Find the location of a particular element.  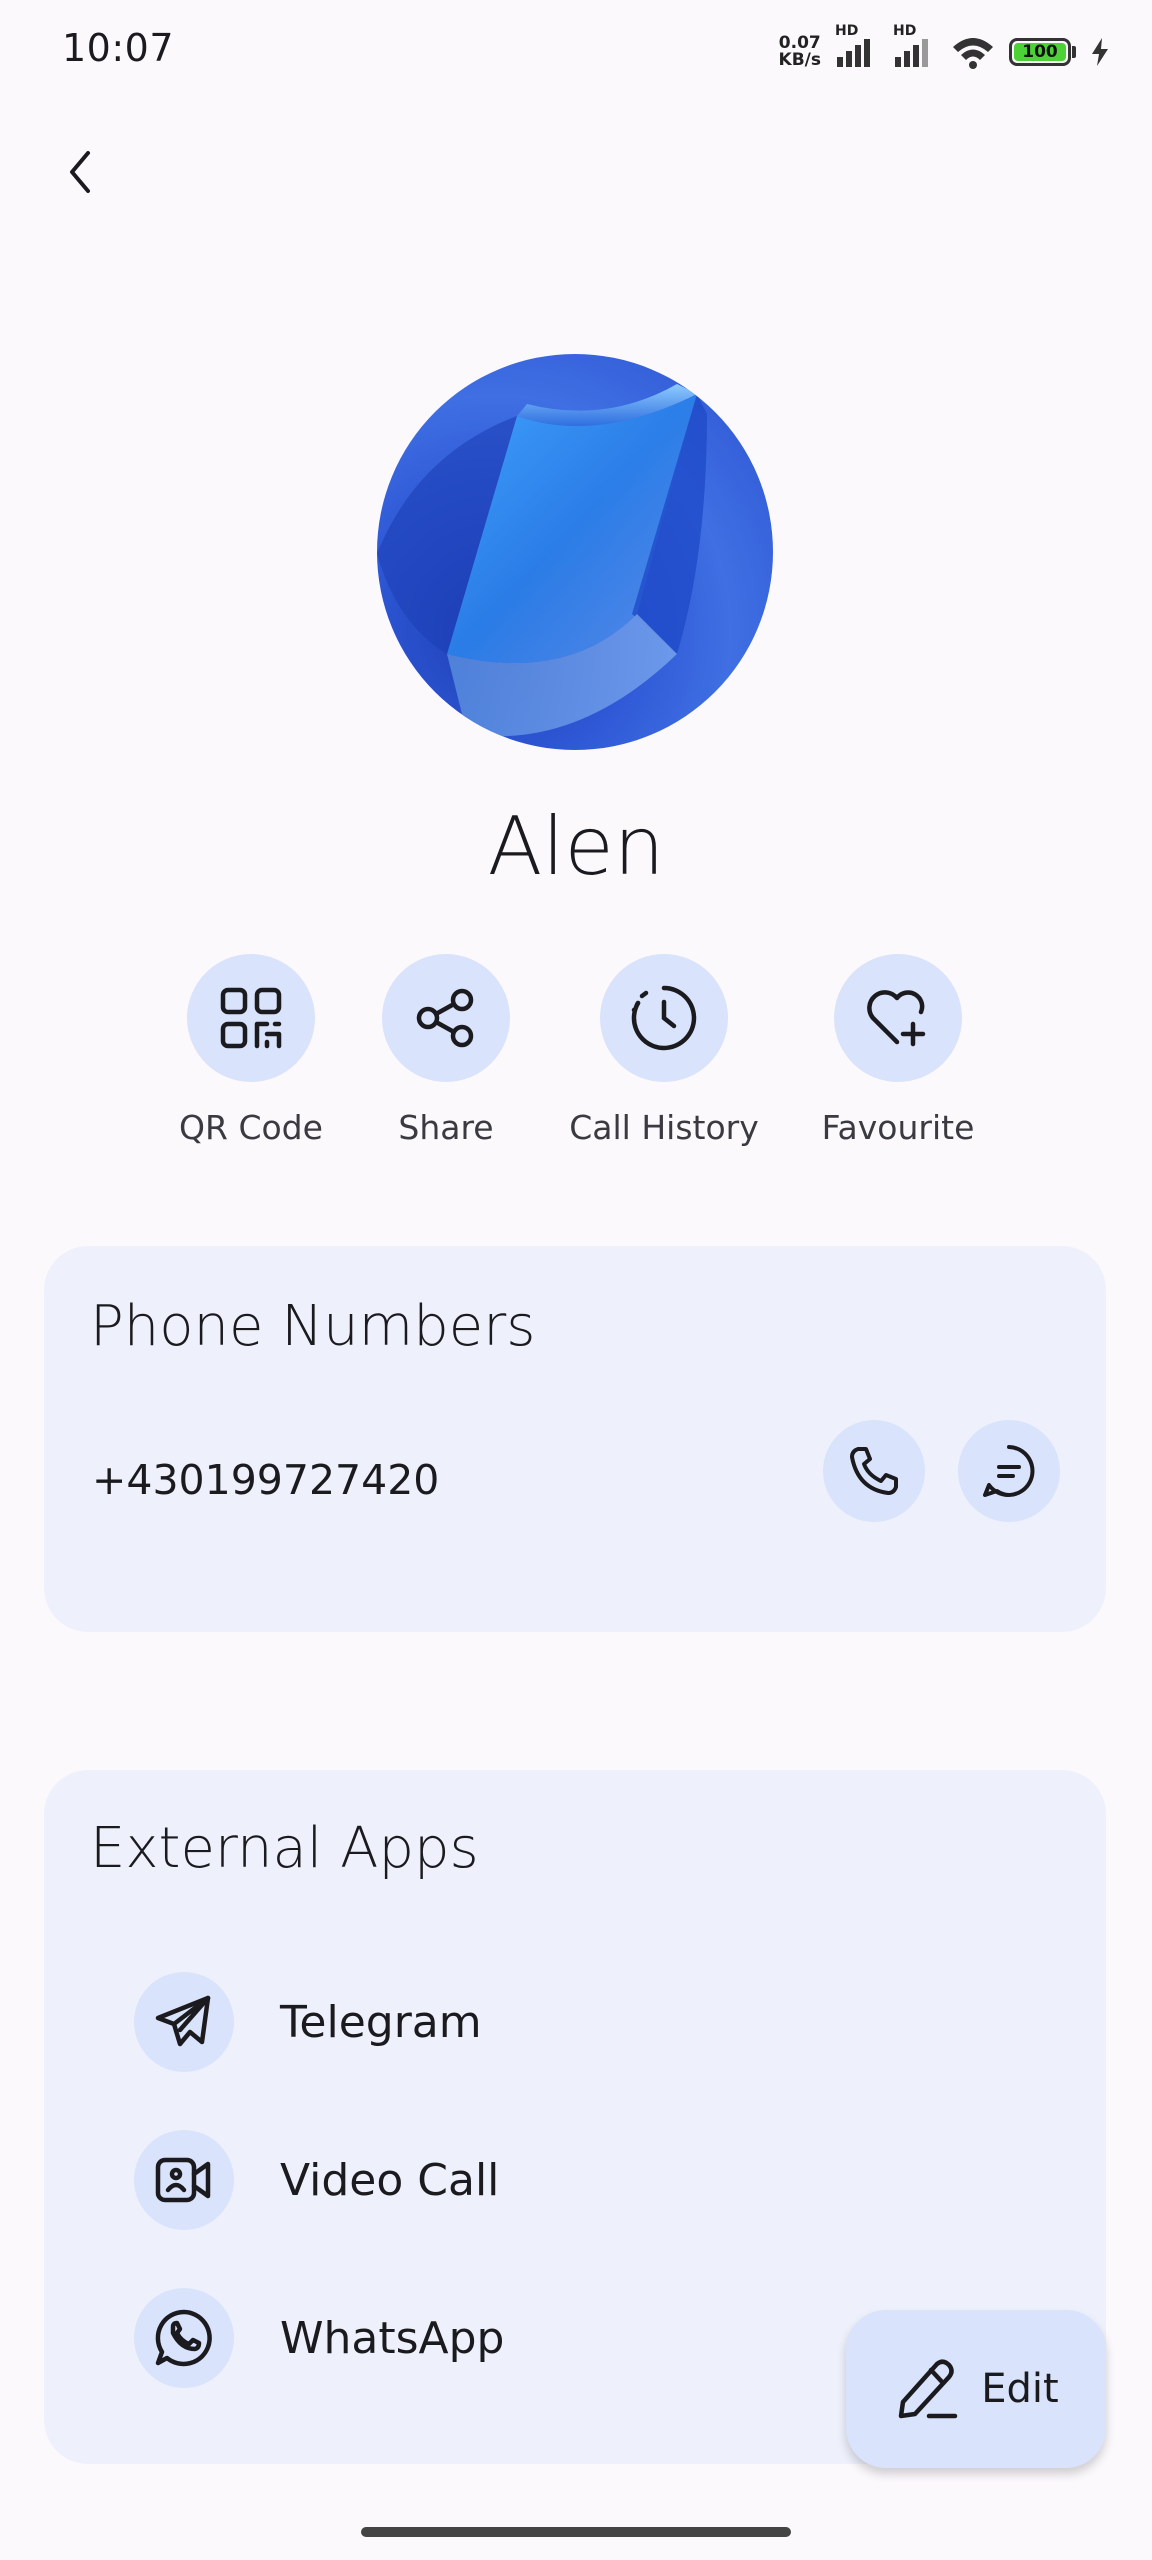

message-button is located at coordinates (1009, 1471).